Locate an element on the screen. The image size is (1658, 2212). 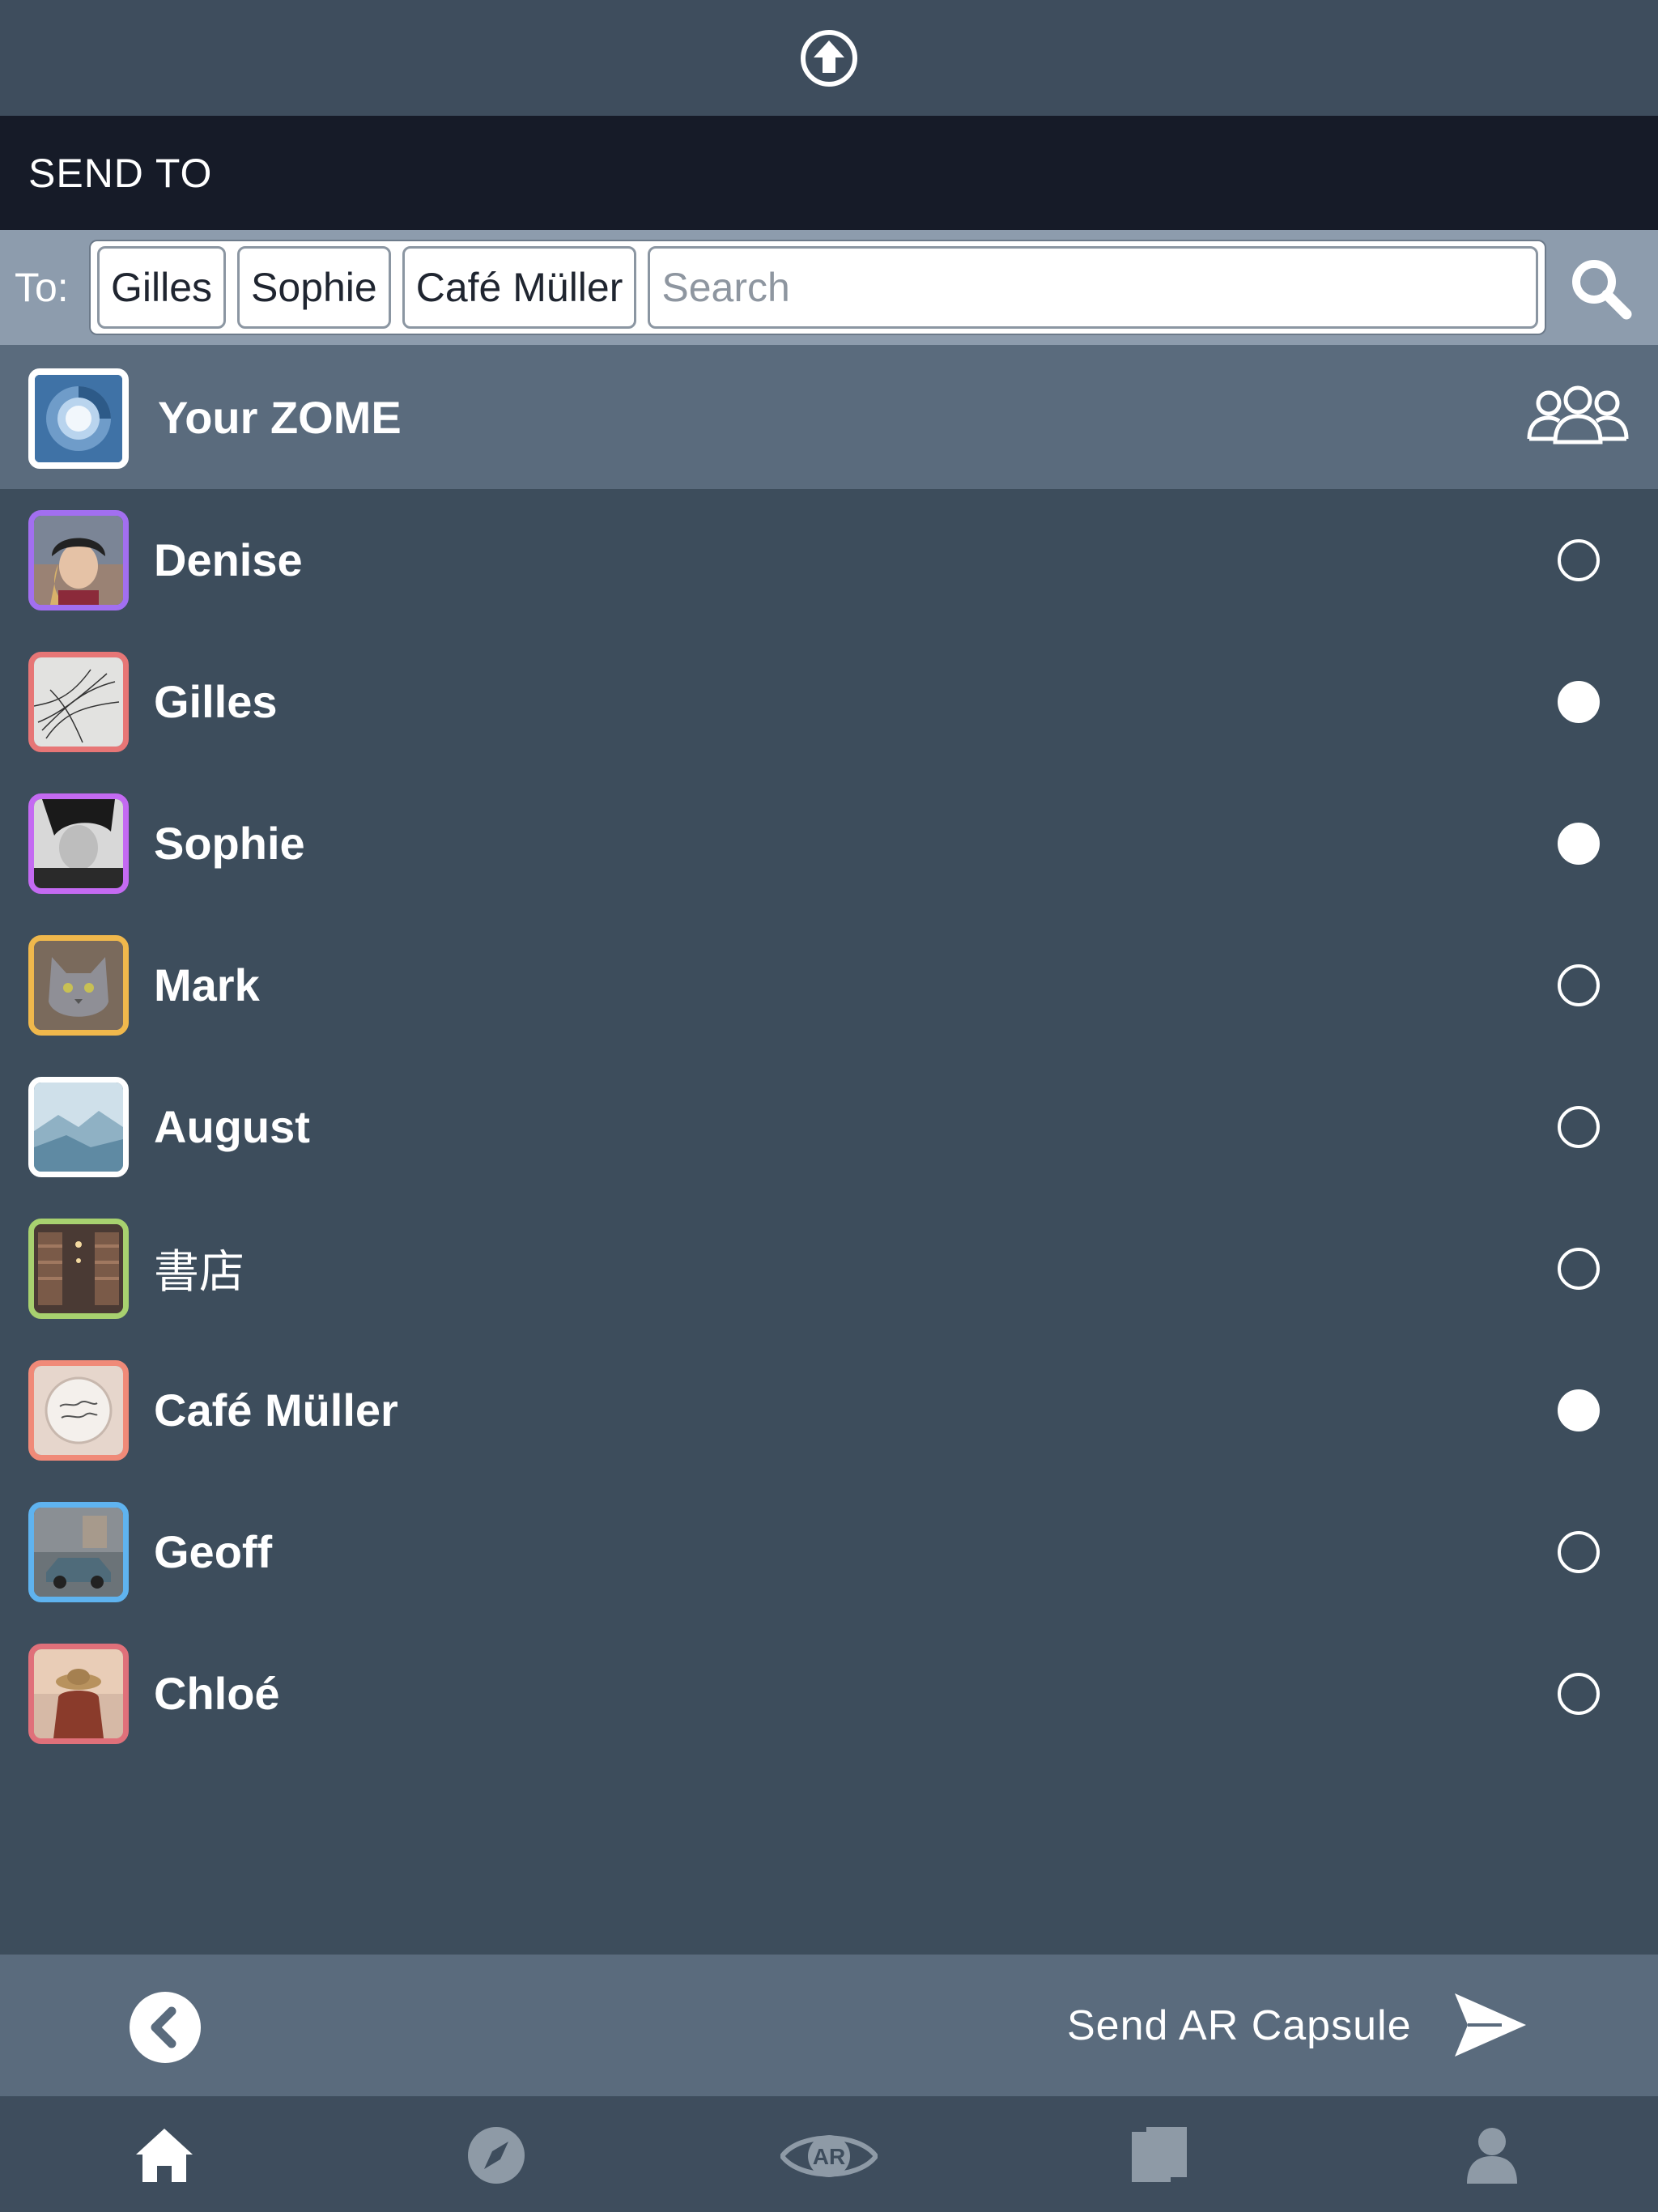
zome-avatar is located at coordinates (78, 418).